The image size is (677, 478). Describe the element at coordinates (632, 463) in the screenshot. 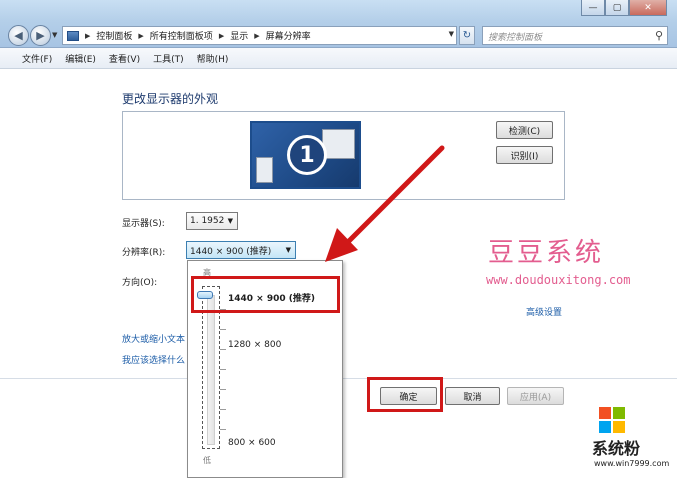

I see `logo-url: www.win7999.com` at that location.